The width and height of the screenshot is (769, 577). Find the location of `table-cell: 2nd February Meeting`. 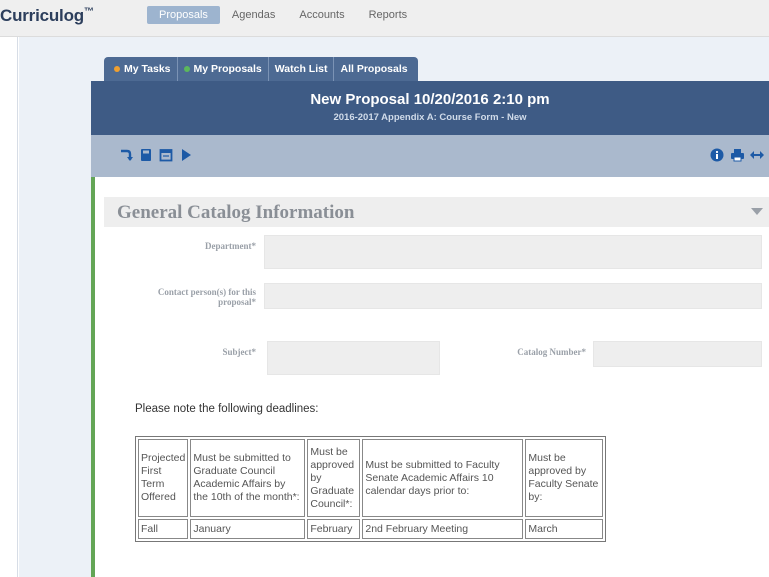

table-cell: 2nd February Meeting is located at coordinates (443, 529).